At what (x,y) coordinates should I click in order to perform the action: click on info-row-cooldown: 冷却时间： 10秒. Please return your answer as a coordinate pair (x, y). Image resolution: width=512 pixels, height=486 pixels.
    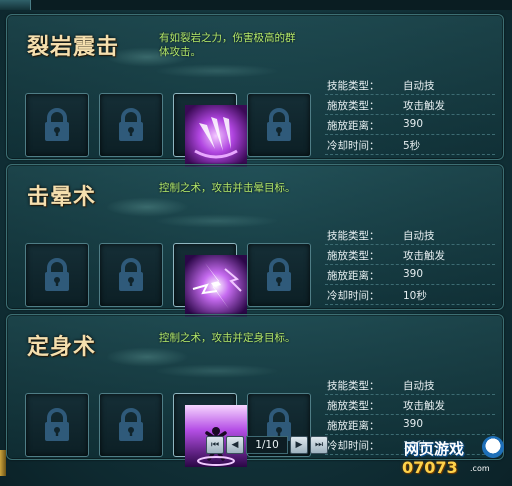
    Looking at the image, I should click on (410, 295).